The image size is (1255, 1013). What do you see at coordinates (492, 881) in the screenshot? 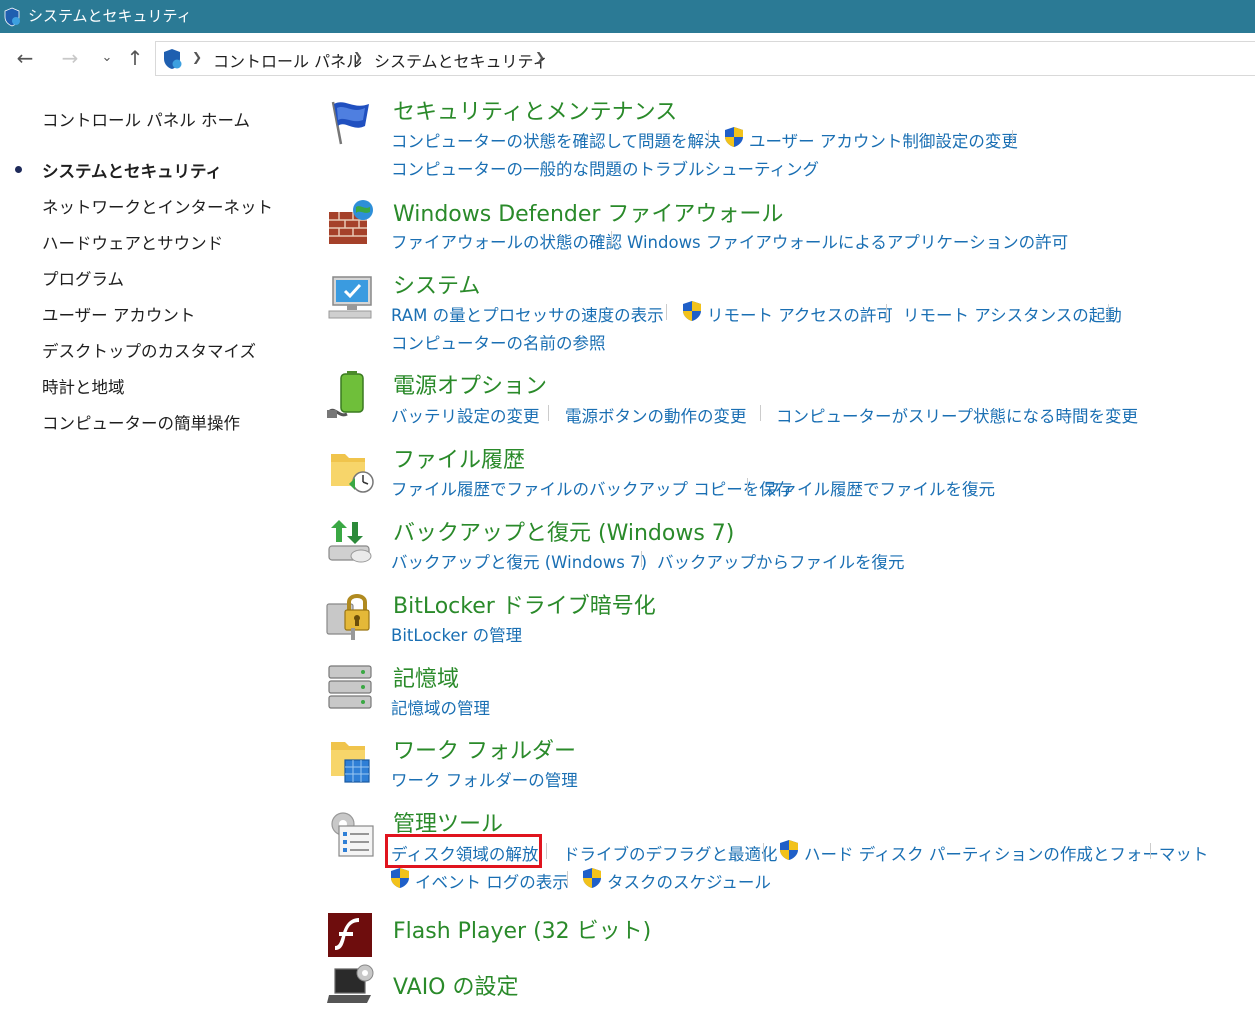
I see `link-view-event-logs: イベント ログの表示` at bounding box center [492, 881].